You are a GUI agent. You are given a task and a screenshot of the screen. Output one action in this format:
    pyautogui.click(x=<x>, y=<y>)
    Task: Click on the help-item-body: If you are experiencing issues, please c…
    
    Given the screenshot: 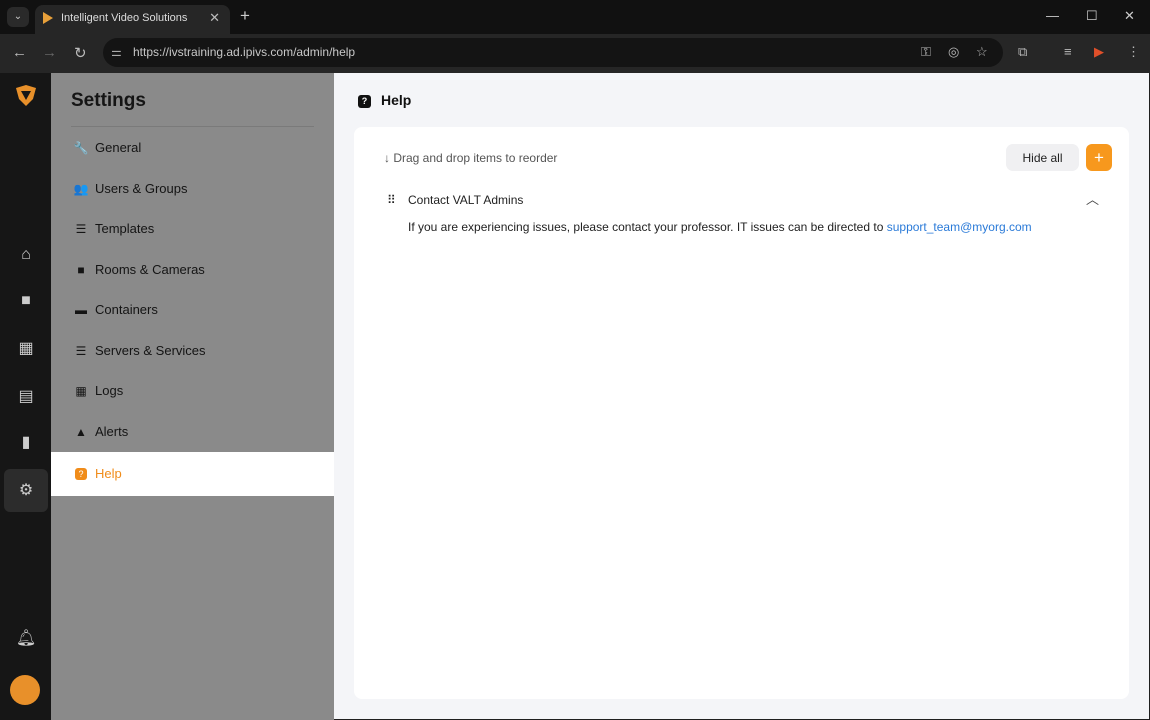 What is the action you would take?
    pyautogui.click(x=720, y=227)
    